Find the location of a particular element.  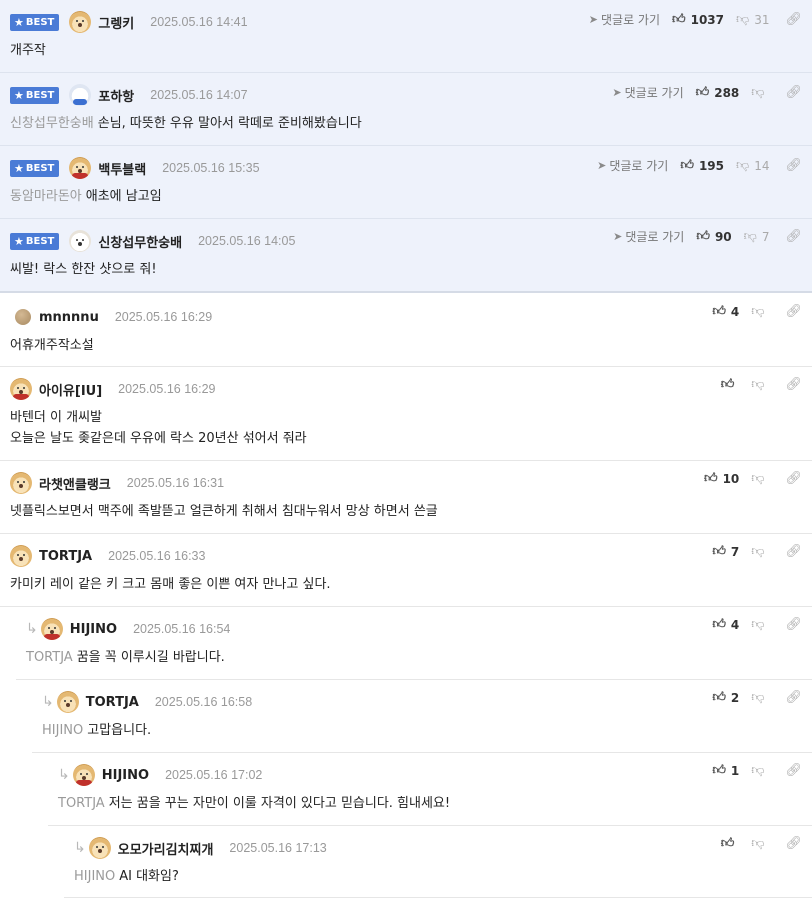

like-button: 👍︎ 2 is located at coordinates (725, 697).